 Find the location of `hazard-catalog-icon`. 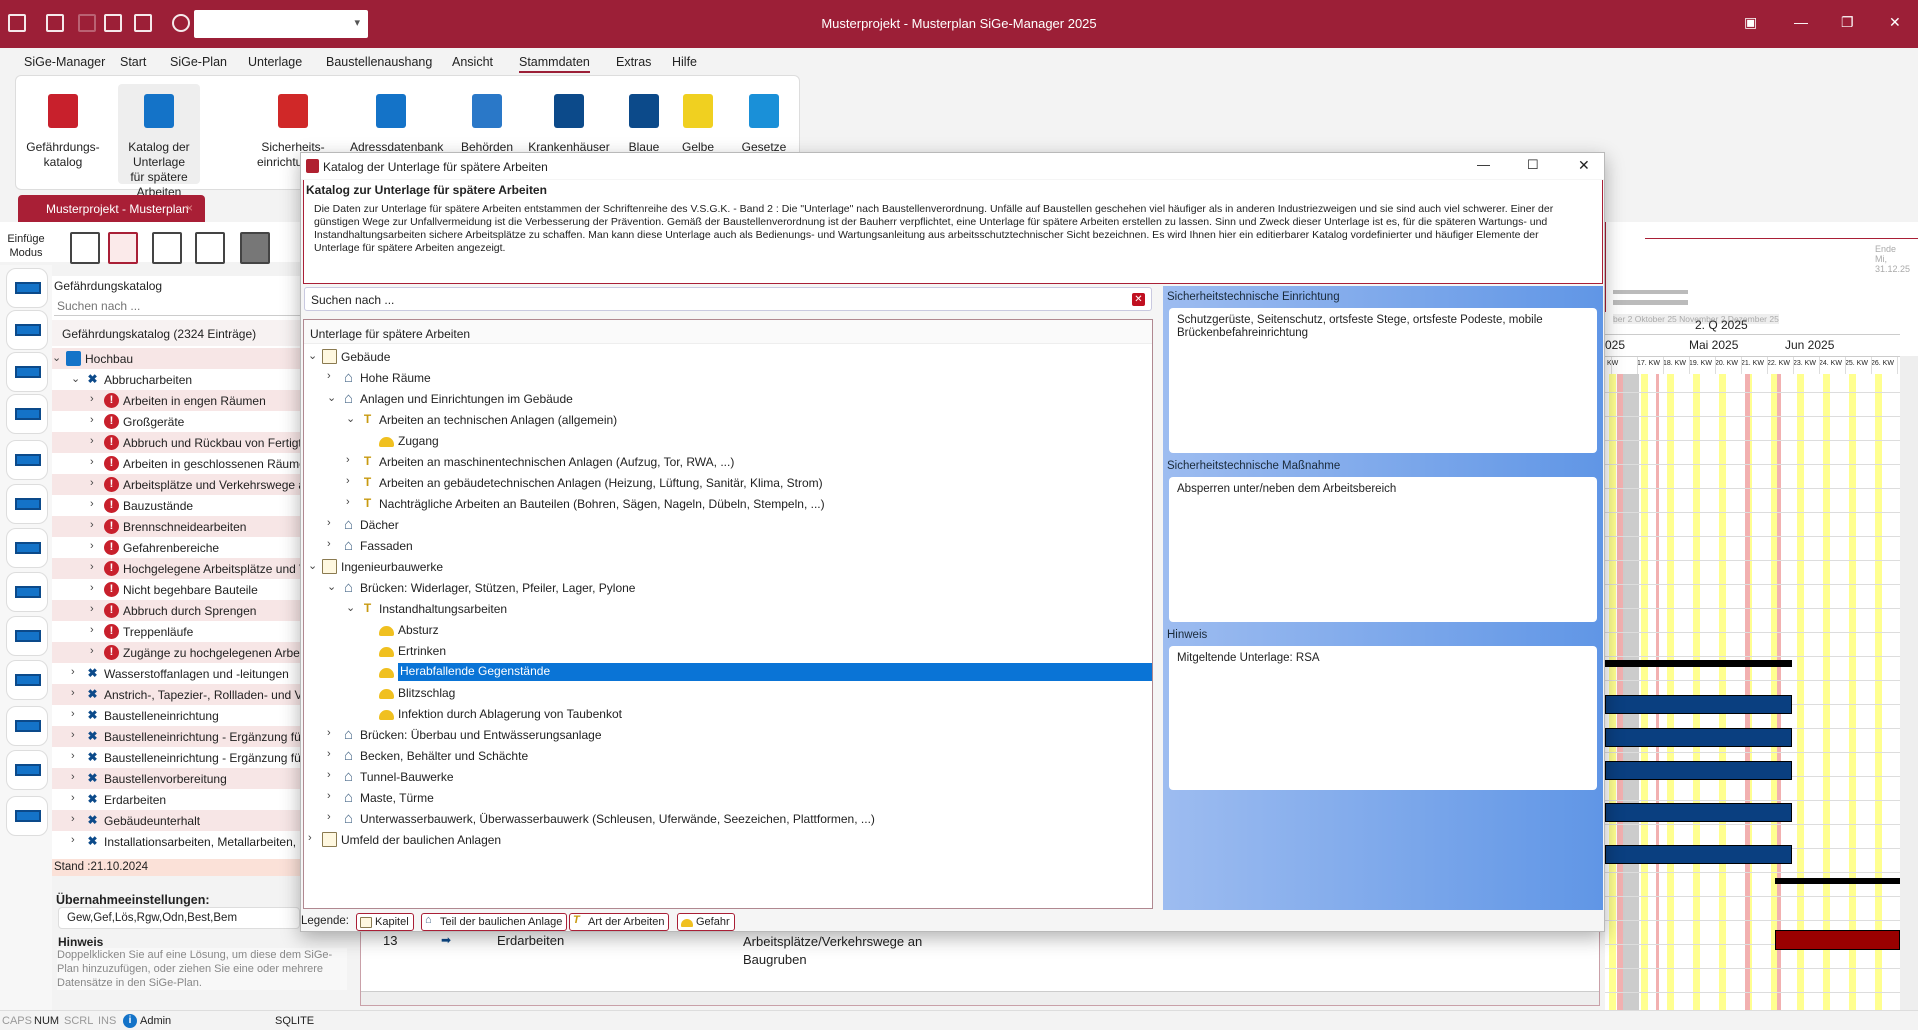

hazard-catalog-icon is located at coordinates (123, 248).